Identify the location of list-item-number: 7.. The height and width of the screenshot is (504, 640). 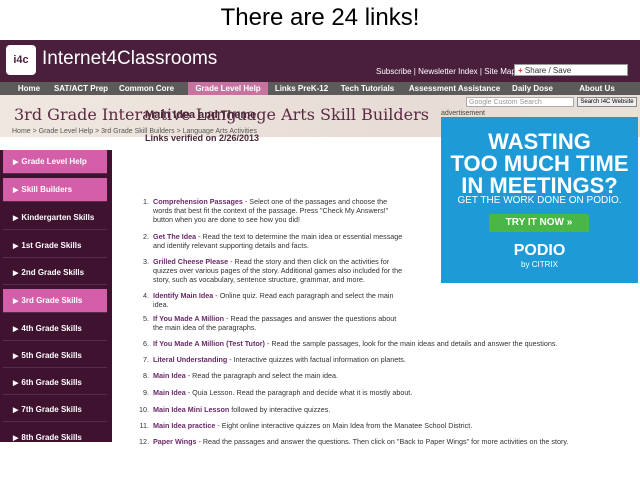
(146, 359).